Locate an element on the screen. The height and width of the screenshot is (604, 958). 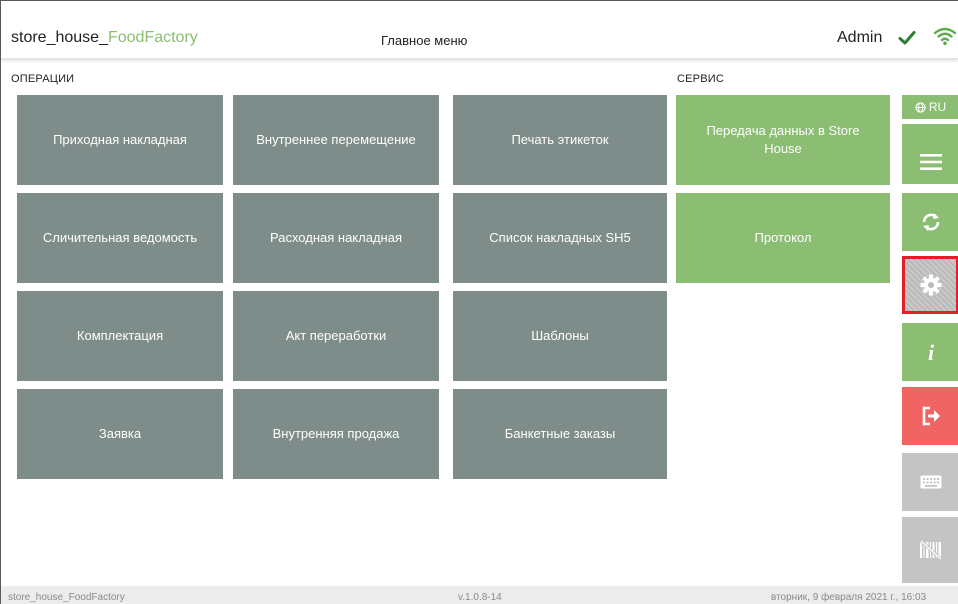
tile-request: Заявка is located at coordinates (120, 434).